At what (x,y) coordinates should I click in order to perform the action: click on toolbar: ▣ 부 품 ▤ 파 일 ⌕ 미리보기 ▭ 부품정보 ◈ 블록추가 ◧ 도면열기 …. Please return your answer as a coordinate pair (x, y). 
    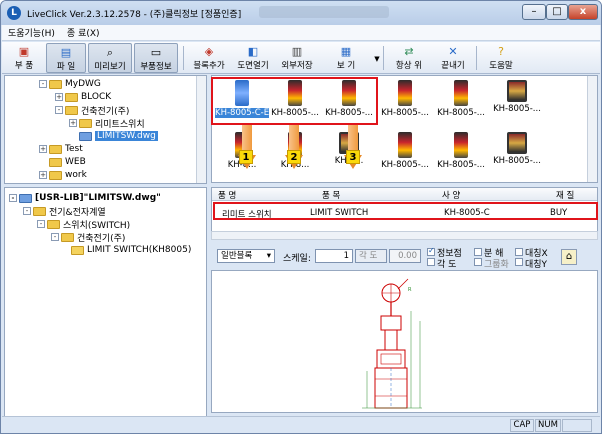
    Looking at the image, I should click on (301, 58).